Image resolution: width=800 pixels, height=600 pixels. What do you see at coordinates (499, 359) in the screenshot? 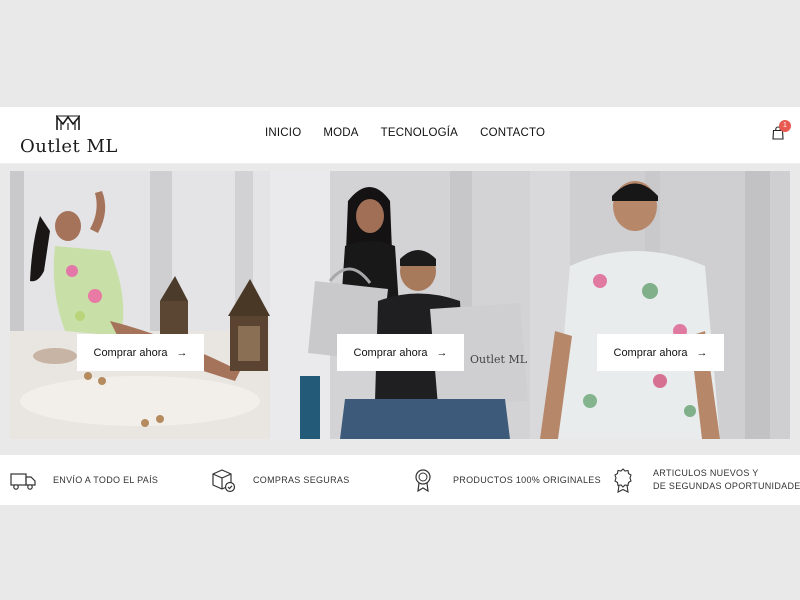
I see `bag-logo-text: Outlet ML` at bounding box center [499, 359].